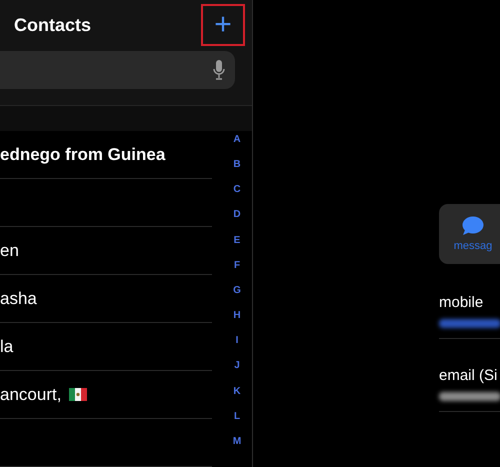  I want to click on search-field, so click(117, 69).